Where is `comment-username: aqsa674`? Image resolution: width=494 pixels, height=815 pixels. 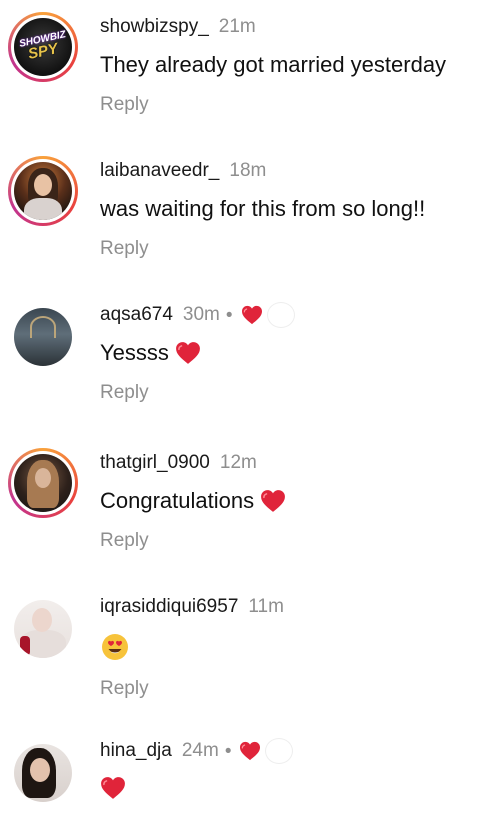
comment-username: aqsa674 is located at coordinates (136, 315).